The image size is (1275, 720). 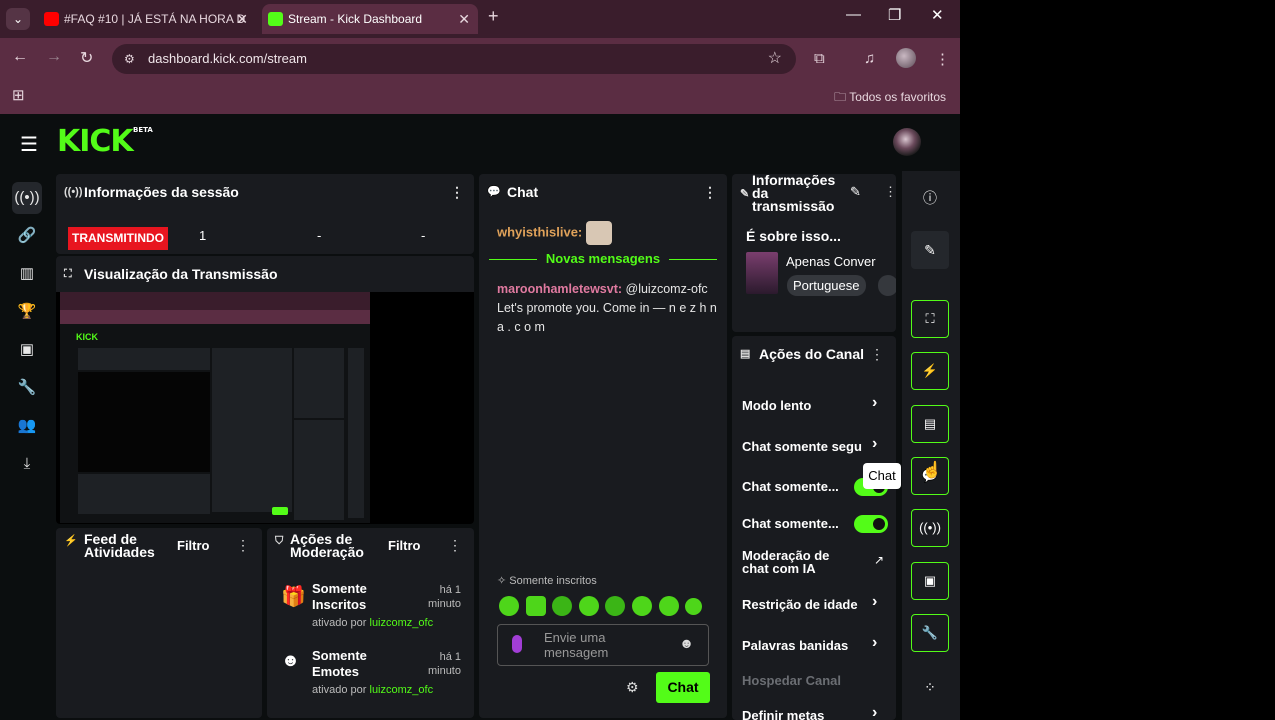 I want to click on site-info-icon: ⚙, so click(x=129, y=59).